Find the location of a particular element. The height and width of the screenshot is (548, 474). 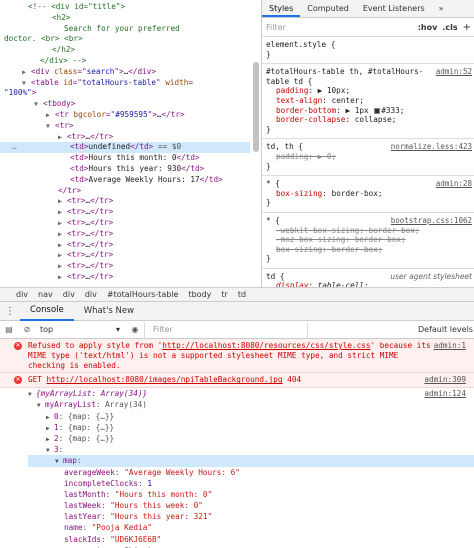

elements-scrollbar is located at coordinates (256, 136).